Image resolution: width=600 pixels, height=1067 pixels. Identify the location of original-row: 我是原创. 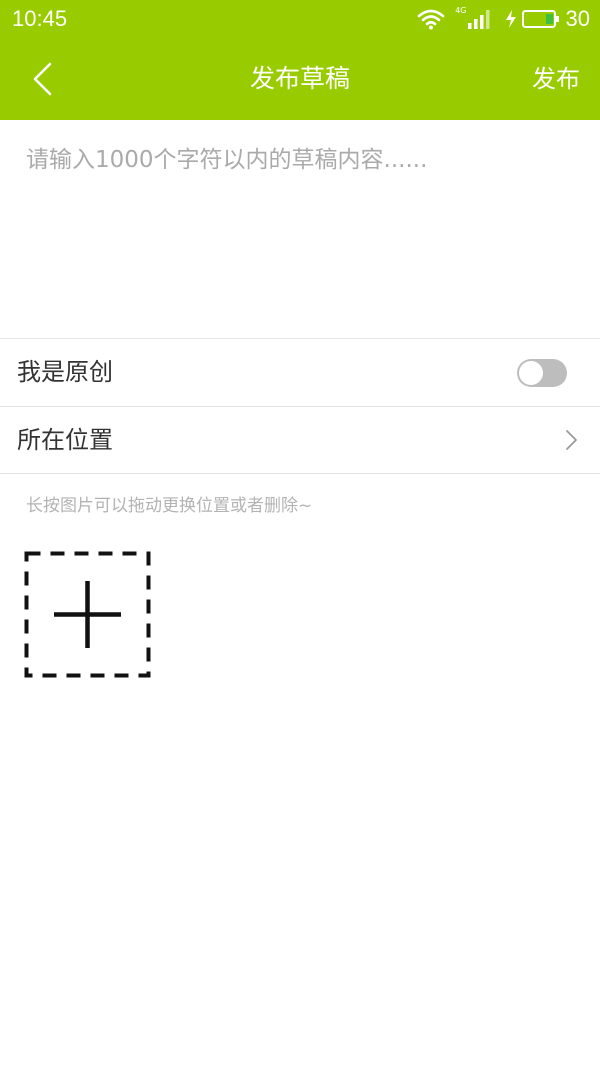
(300, 371).